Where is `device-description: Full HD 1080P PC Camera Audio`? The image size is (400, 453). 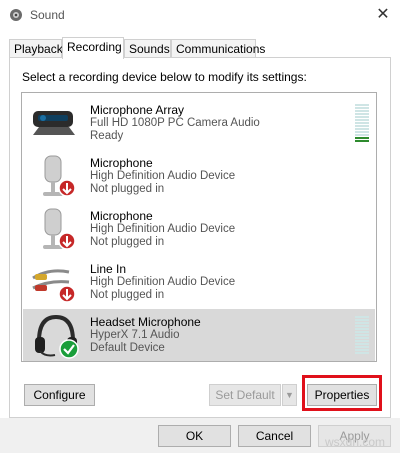
device-description: Full HD 1080P PC Camera Audio is located at coordinates (175, 123).